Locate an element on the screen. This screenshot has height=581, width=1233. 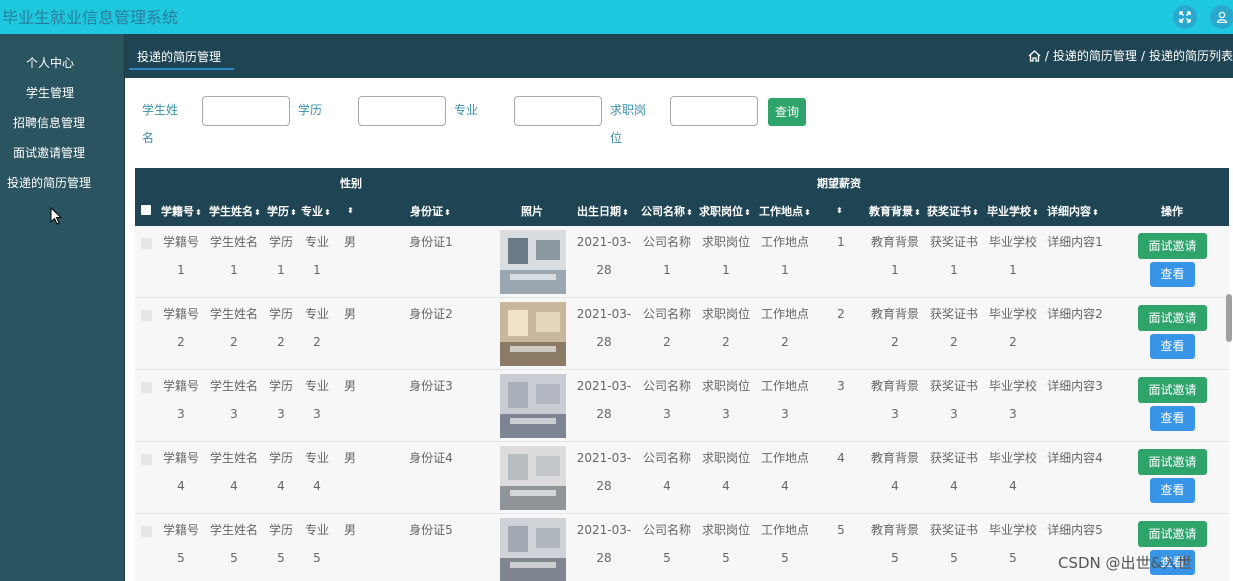
header-salary-group: 期望薪资 is located at coordinates (839, 183).